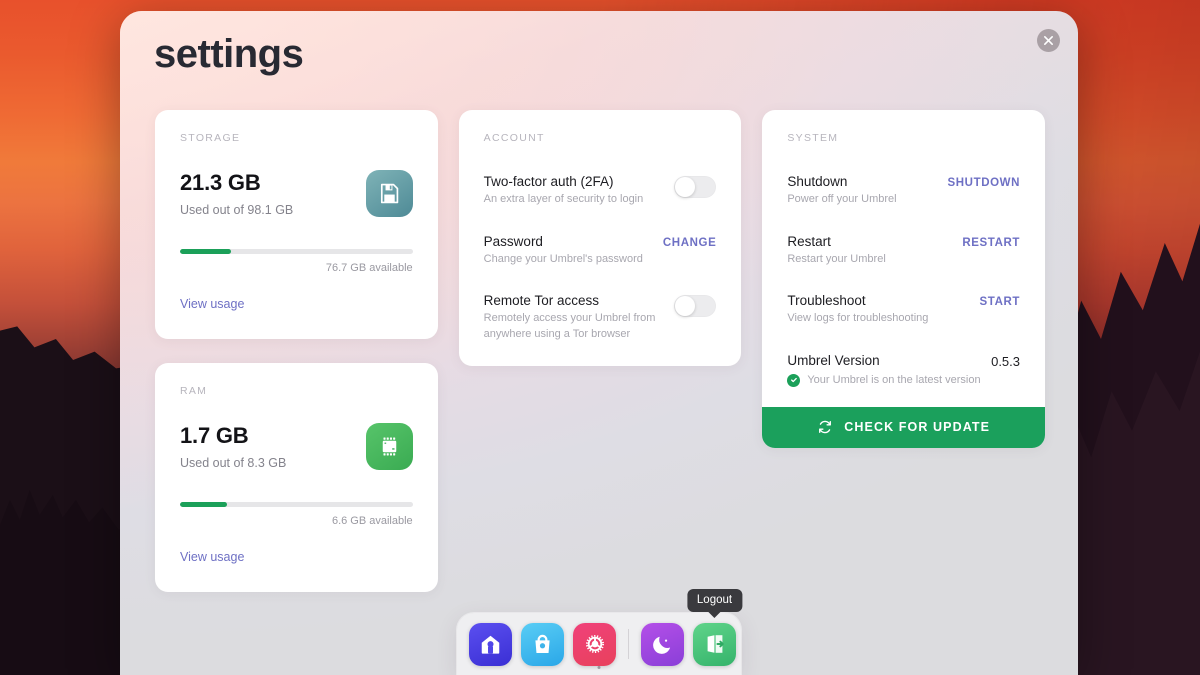 This screenshot has width=1200, height=675. I want to click on ram-usage-bar-fill, so click(203, 504).